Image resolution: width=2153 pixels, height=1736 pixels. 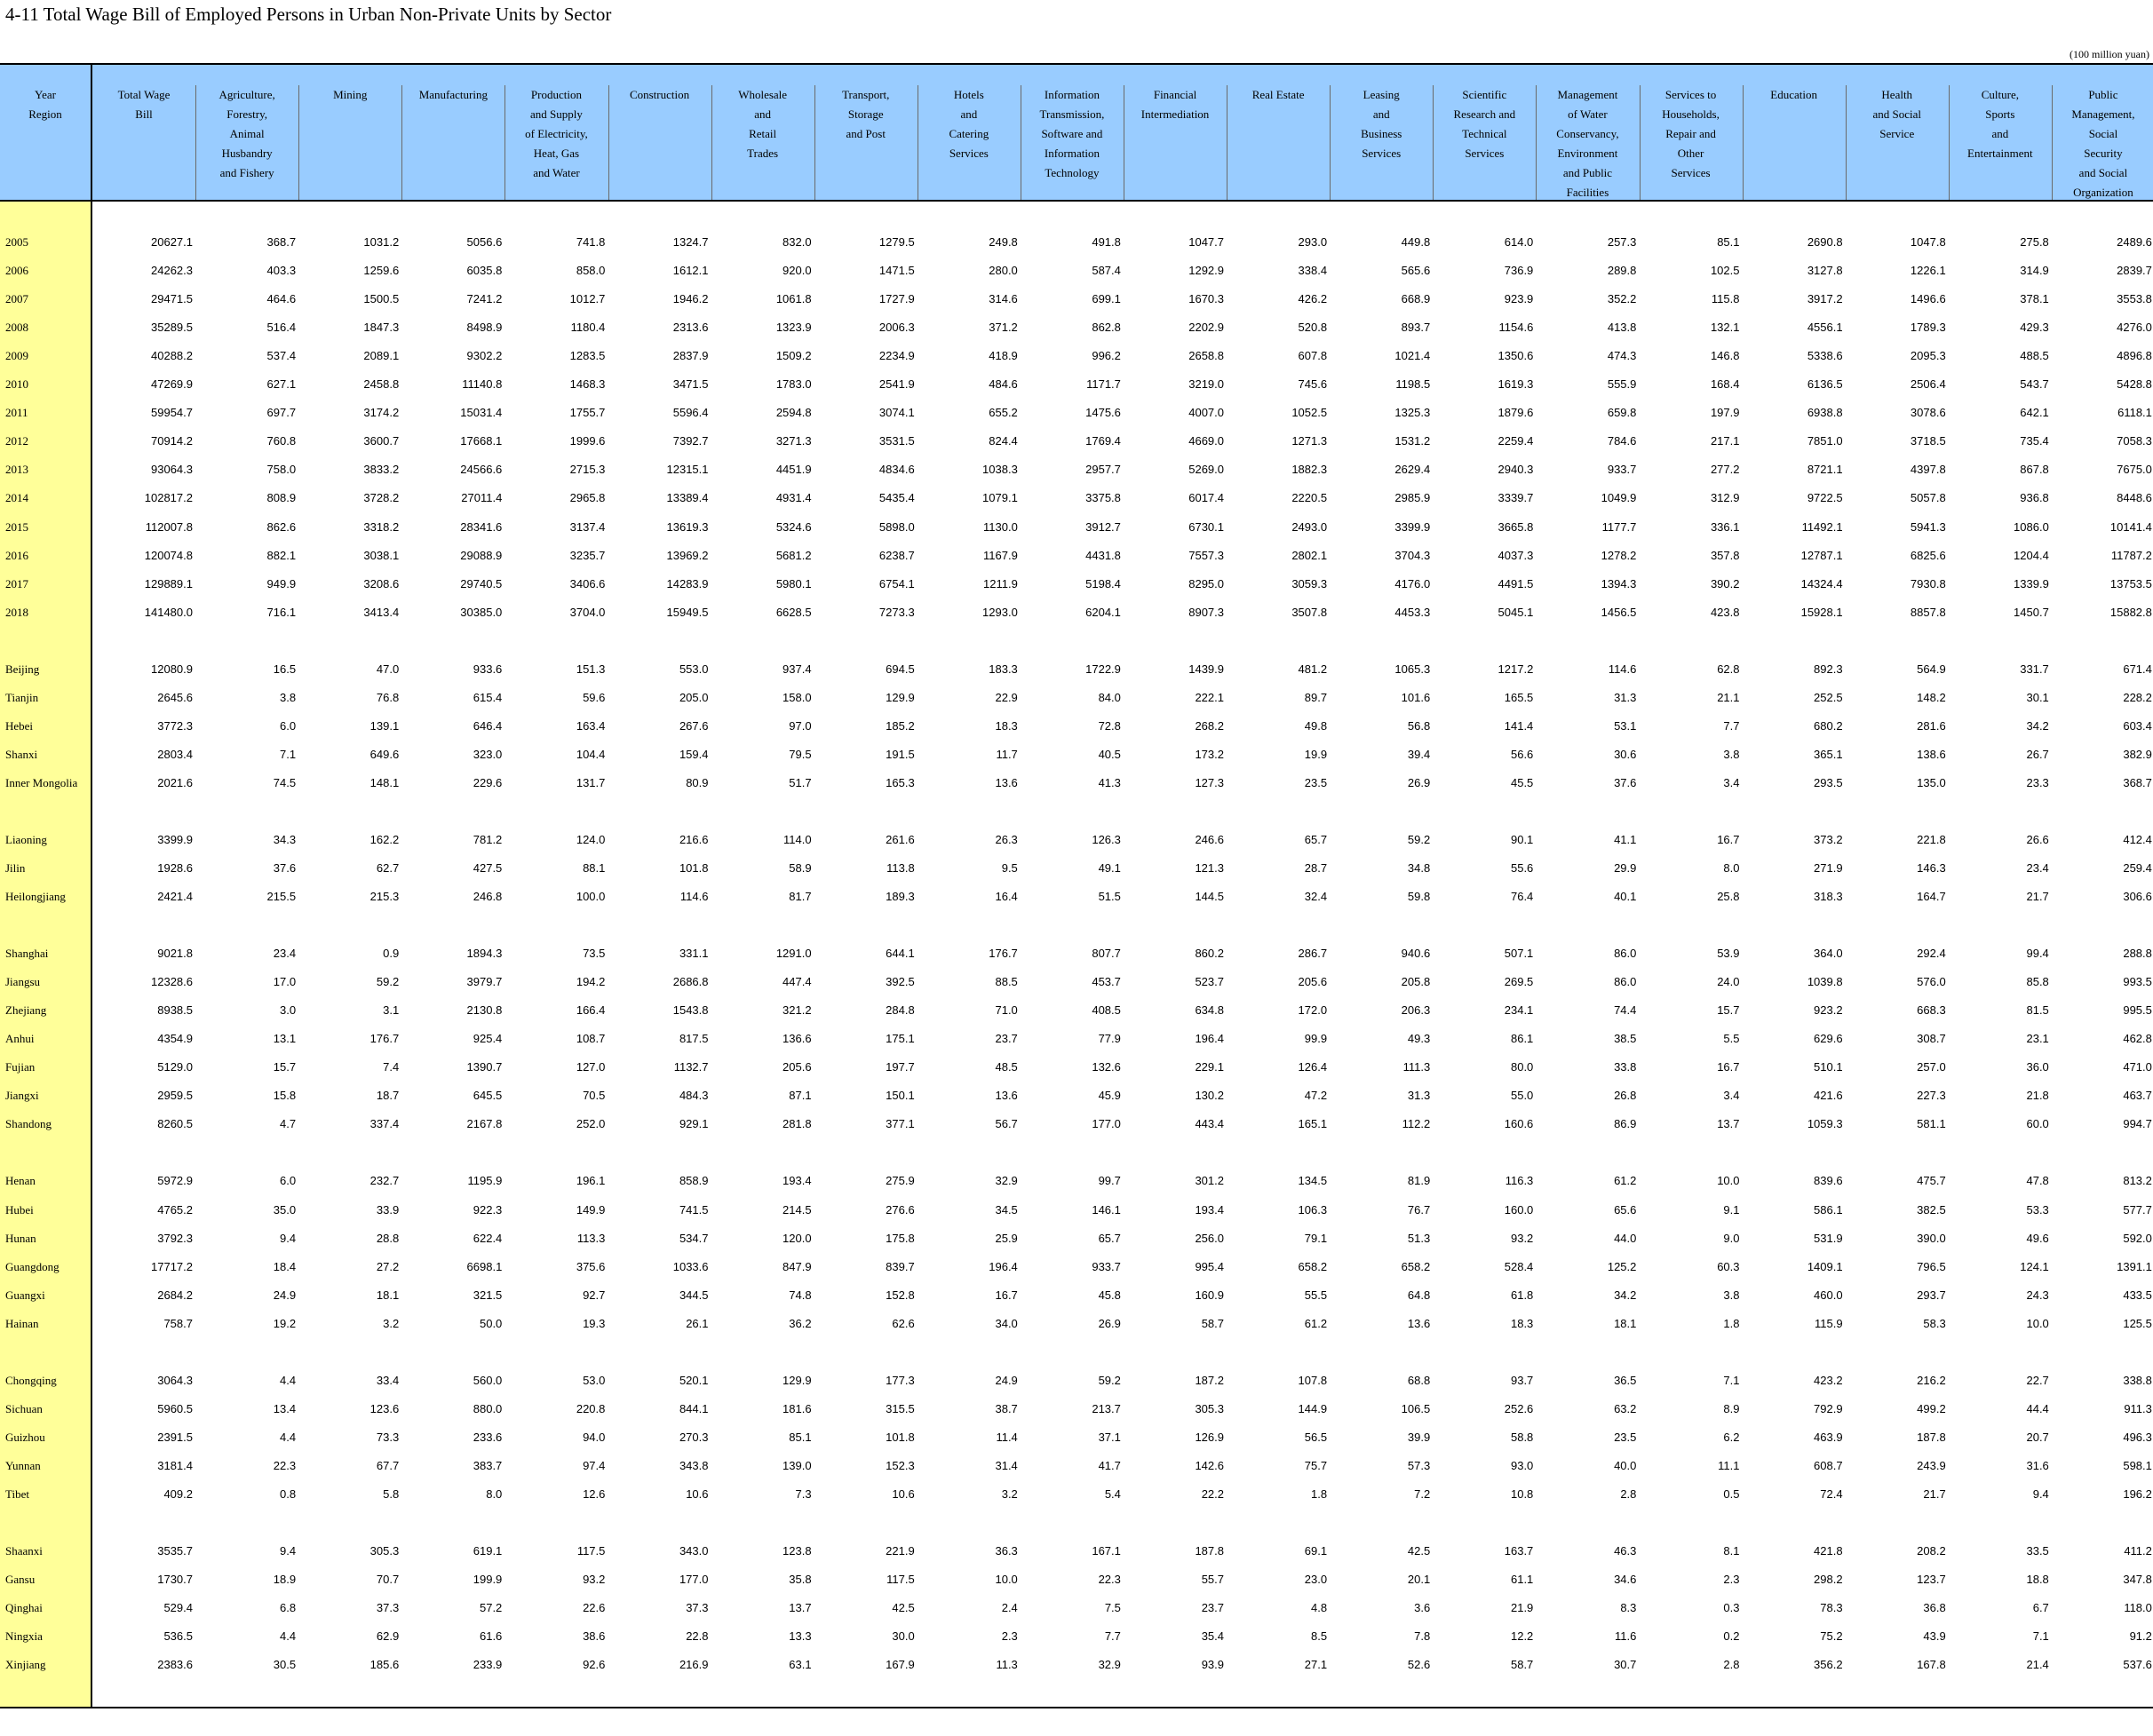 What do you see at coordinates (697, 1636) in the screenshot?
I see `table-cell: 22.8` at bounding box center [697, 1636].